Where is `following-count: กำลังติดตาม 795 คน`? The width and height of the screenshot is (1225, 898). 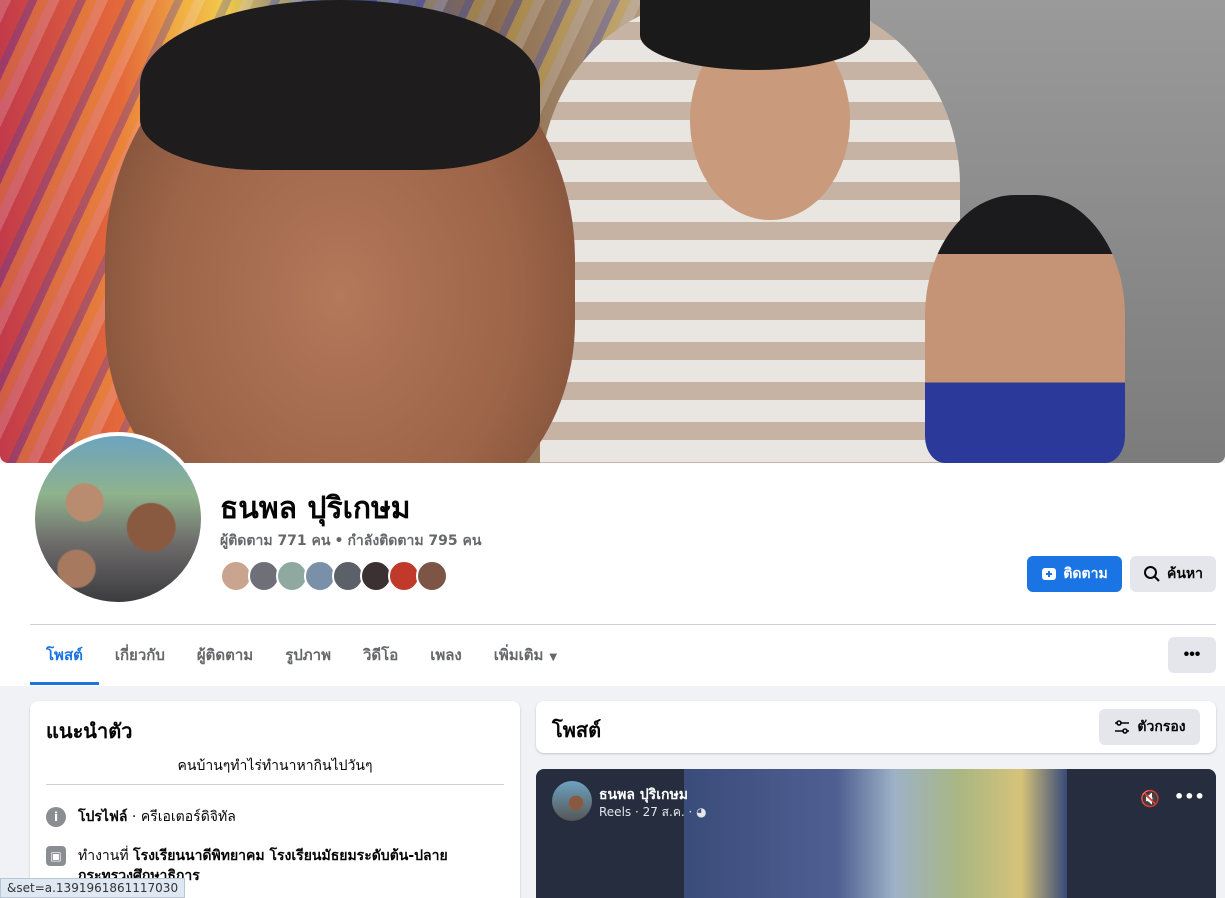 following-count: กำลังติดตาม 795 คน is located at coordinates (414, 541).